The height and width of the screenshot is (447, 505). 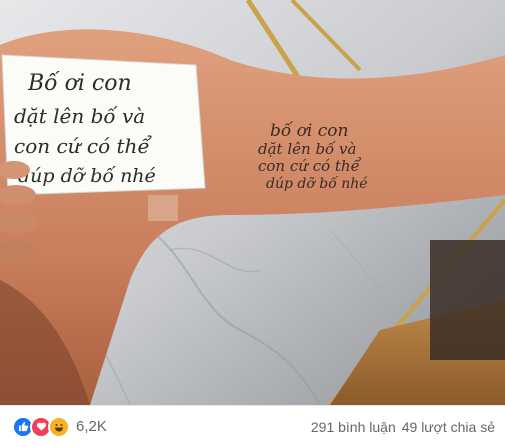 I want to click on comments-link: 291 bình luận, so click(x=353, y=427).